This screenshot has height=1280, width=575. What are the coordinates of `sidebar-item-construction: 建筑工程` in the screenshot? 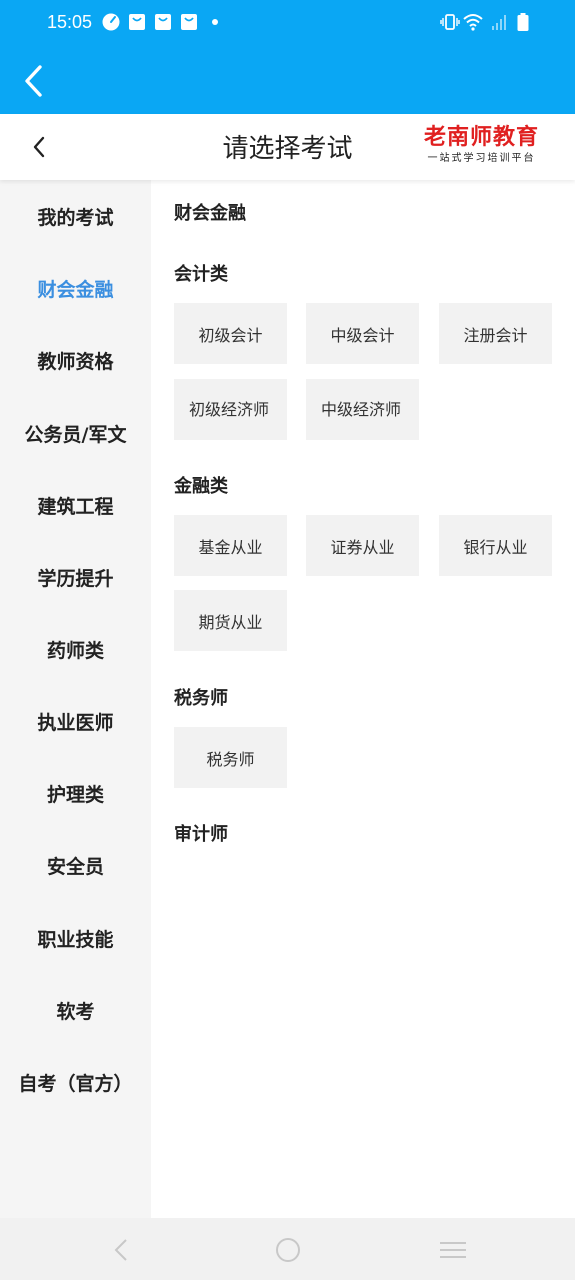 It's located at (75, 505).